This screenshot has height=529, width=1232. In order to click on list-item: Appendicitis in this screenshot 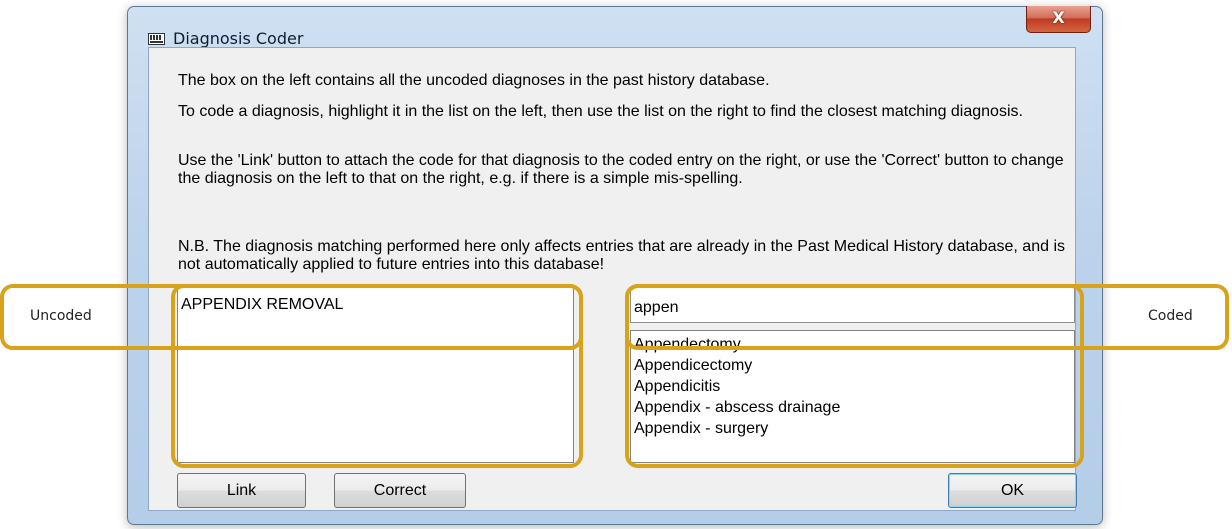, I will do `click(852, 386)`.